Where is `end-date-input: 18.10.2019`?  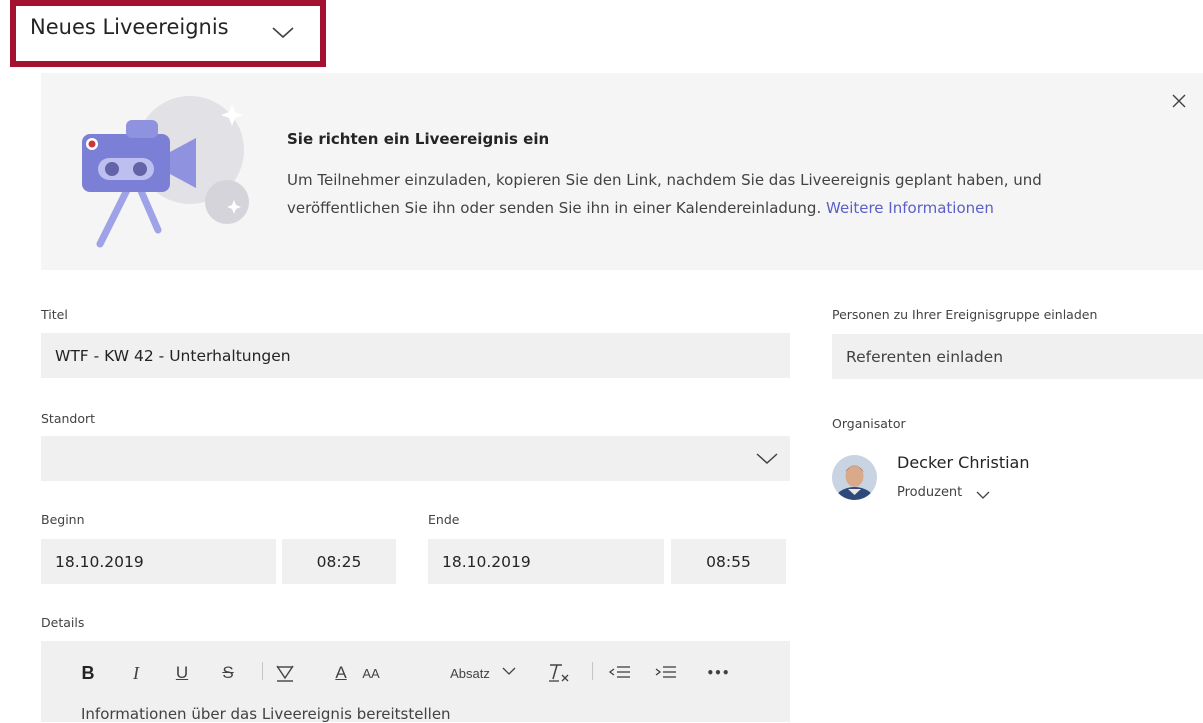
end-date-input: 18.10.2019 is located at coordinates (546, 561).